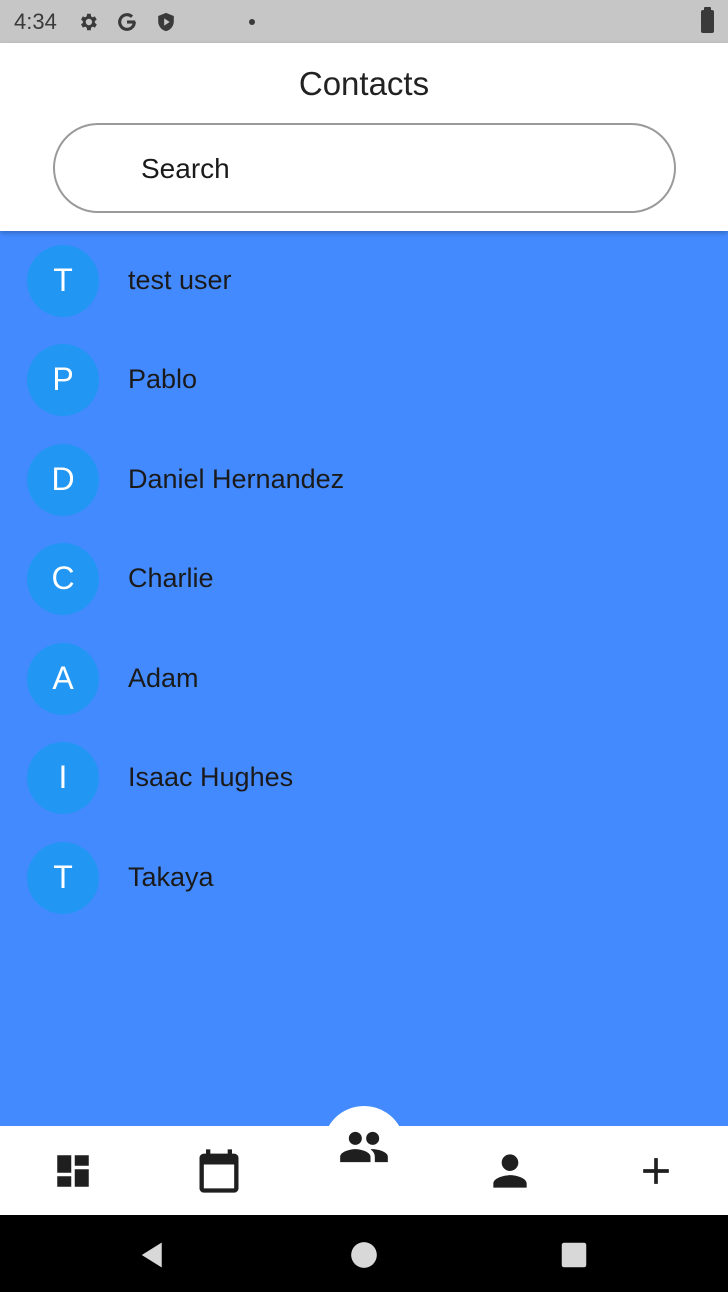 This screenshot has width=728, height=1292. I want to click on bottom-navigation, so click(364, 1157).